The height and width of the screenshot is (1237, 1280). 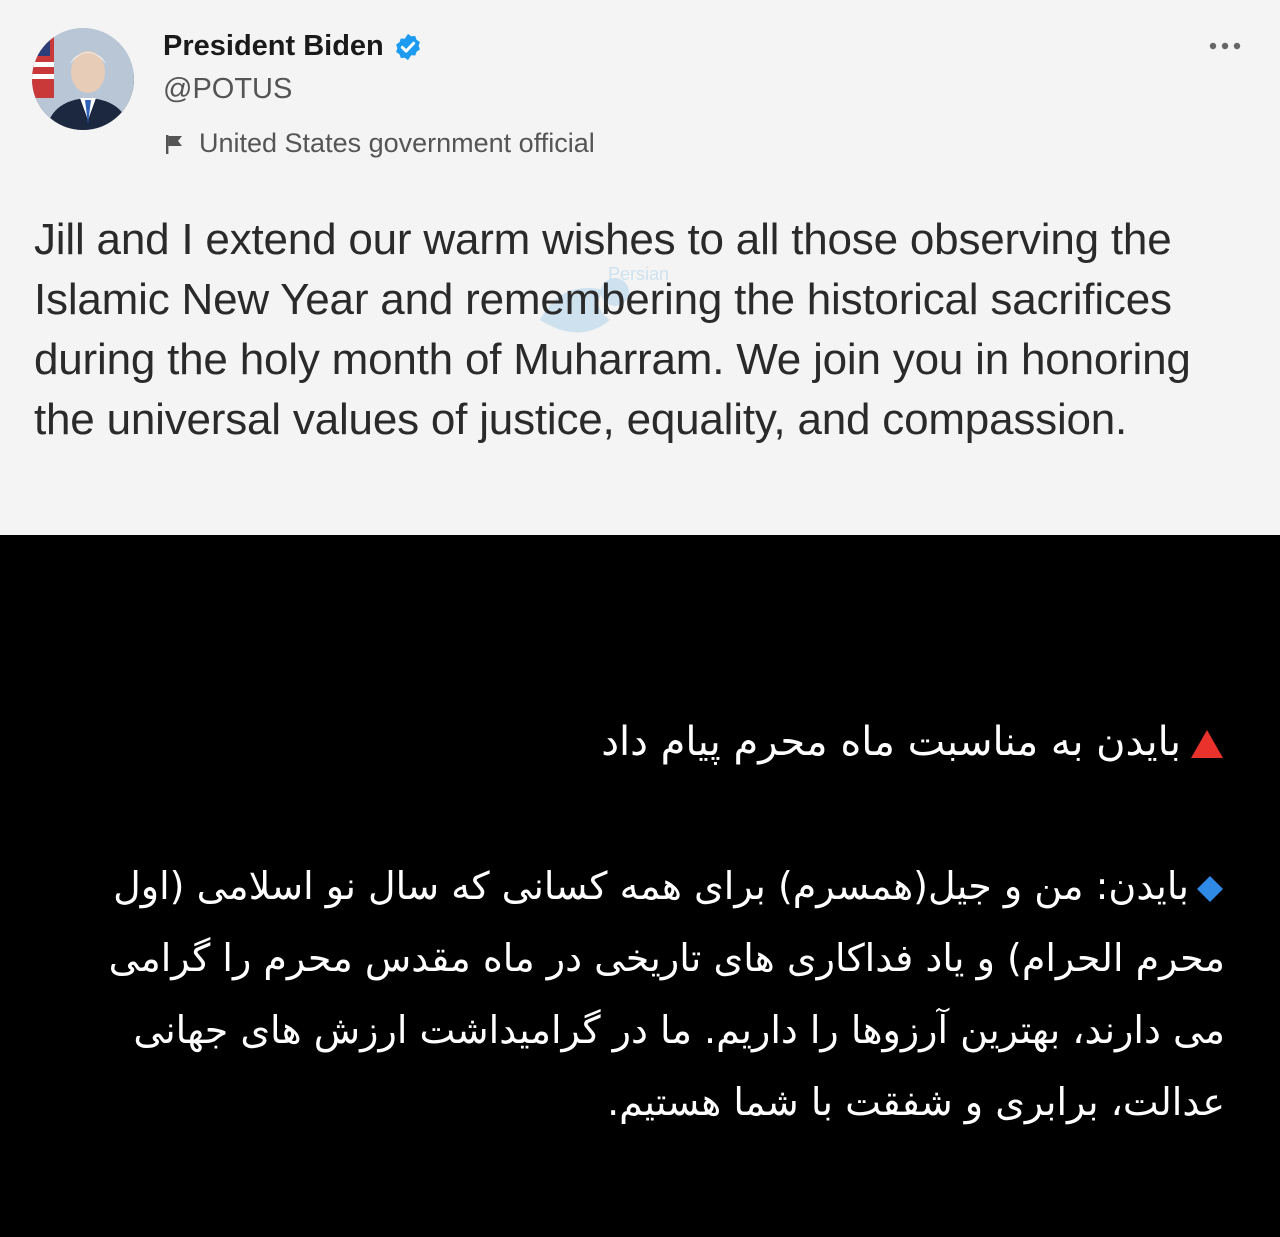 What do you see at coordinates (1207, 744) in the screenshot?
I see `red-triangle-icon` at bounding box center [1207, 744].